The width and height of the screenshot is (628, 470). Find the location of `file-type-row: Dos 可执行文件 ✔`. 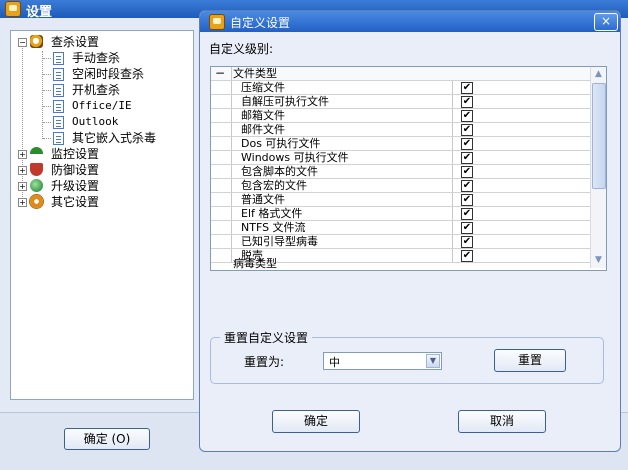

file-type-row: Dos 可执行文件 ✔ is located at coordinates (400, 144).